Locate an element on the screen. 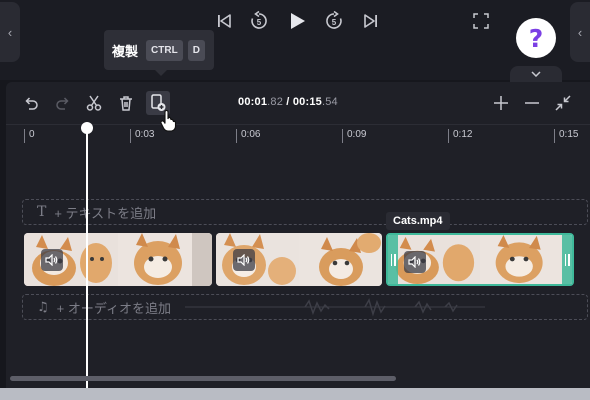  play-button is located at coordinates (297, 21).